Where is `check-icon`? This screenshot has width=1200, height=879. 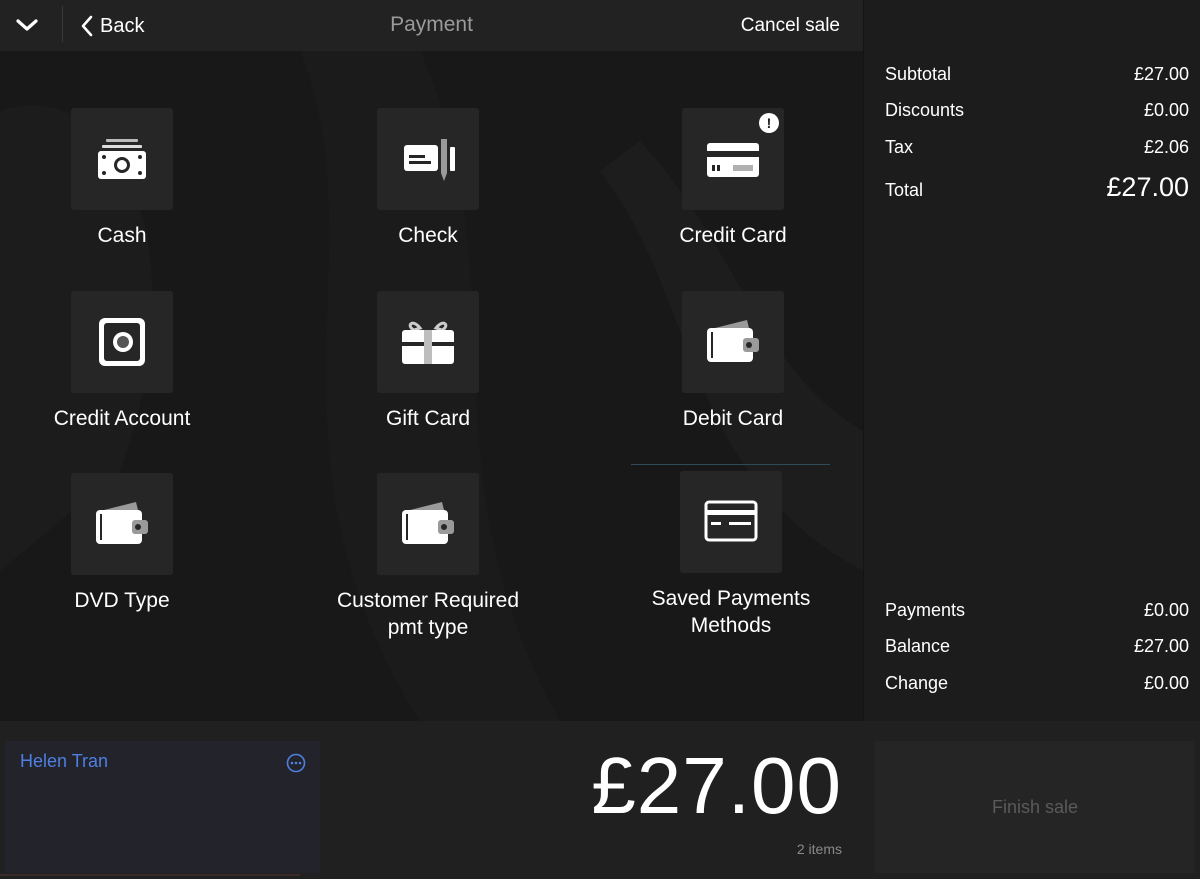
check-icon is located at coordinates (429, 160).